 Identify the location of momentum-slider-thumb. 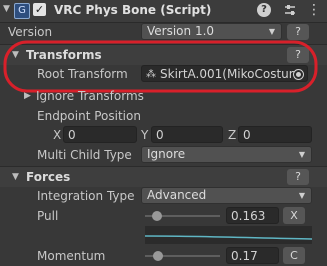
(157, 256).